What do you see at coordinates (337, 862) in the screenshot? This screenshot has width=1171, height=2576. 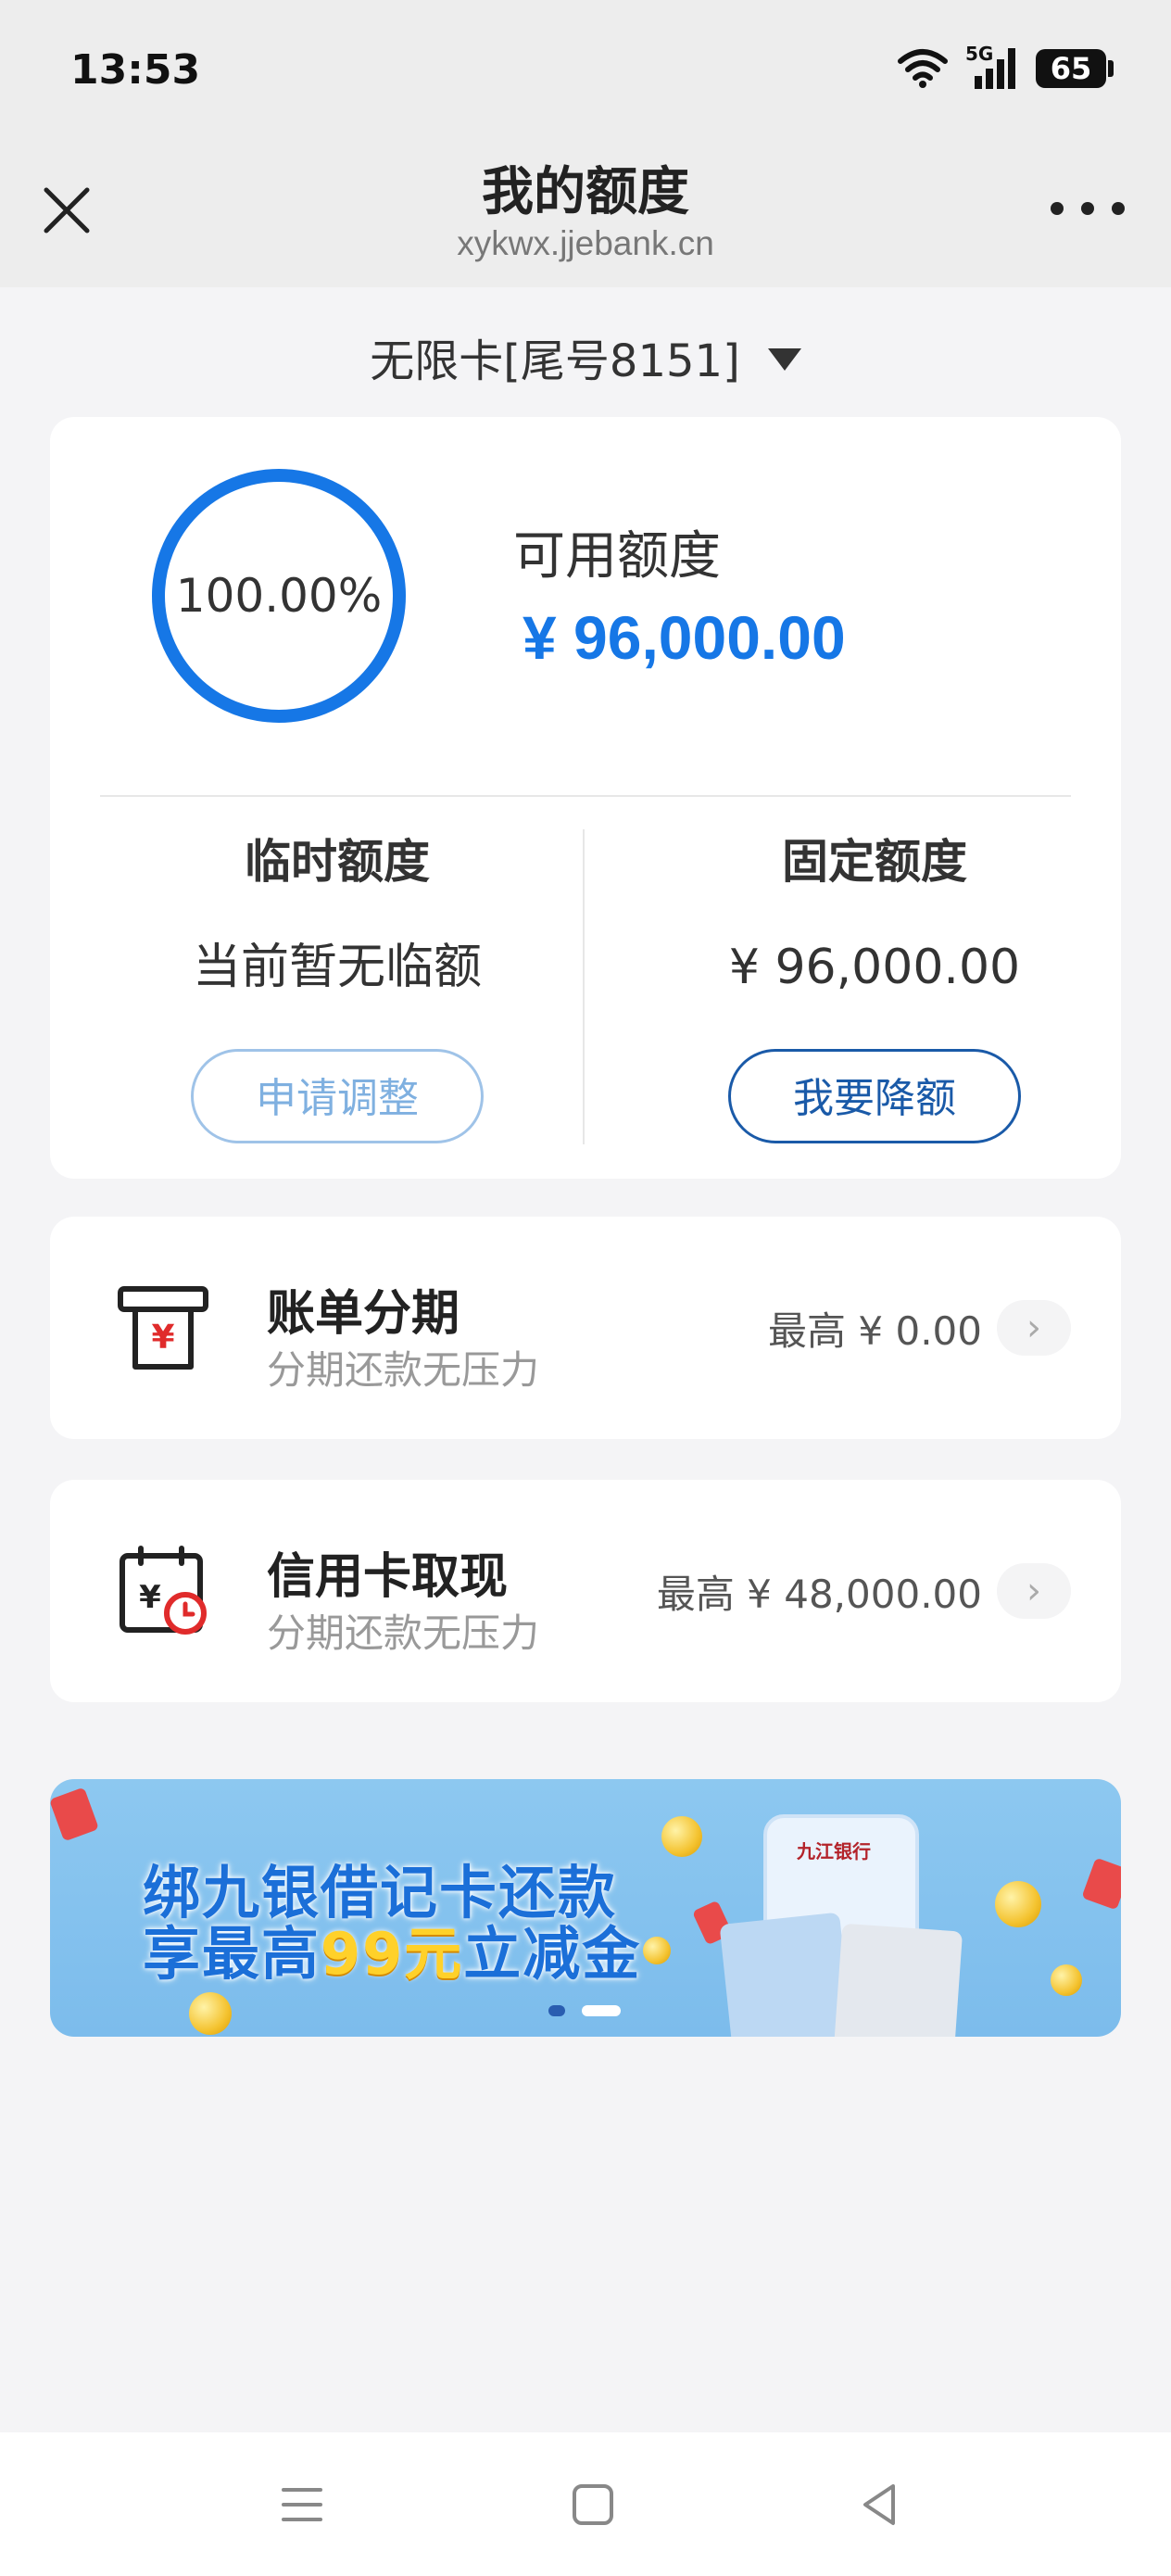 I see `temp-quota-title: 临时额度` at bounding box center [337, 862].